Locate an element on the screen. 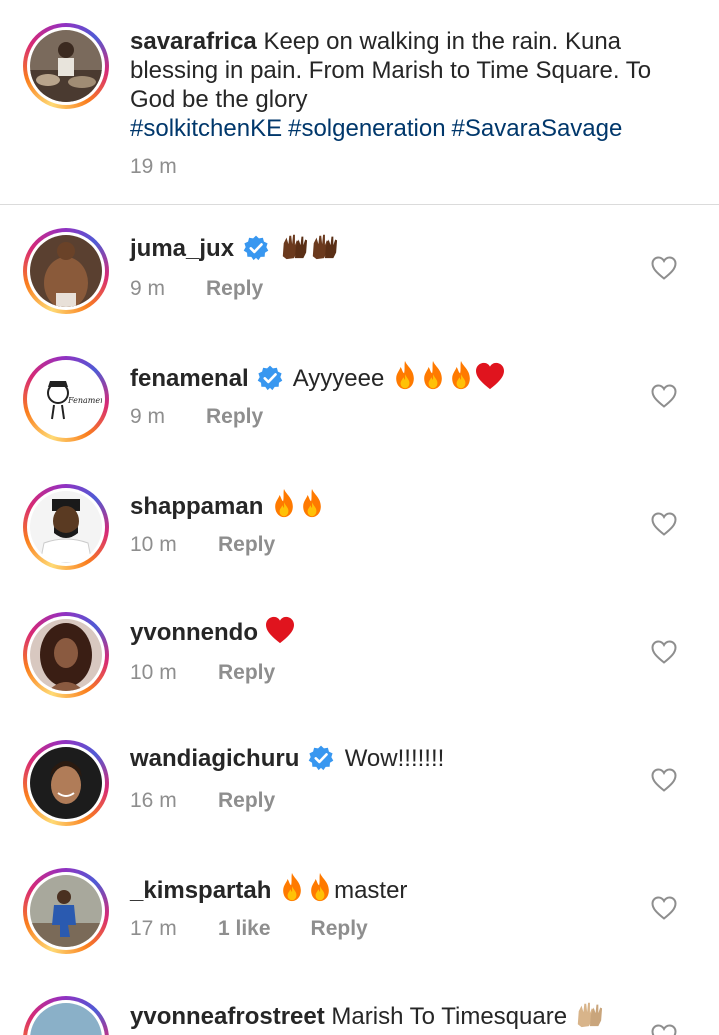  caption-timestamp: 19 m is located at coordinates (153, 166).